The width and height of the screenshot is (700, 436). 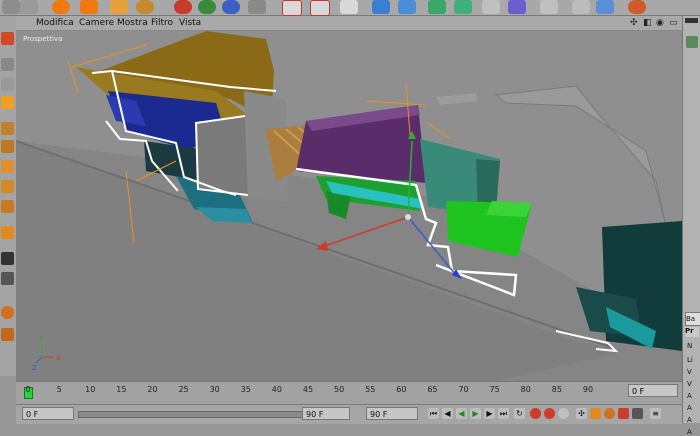 What do you see at coordinates (119, 7) in the screenshot?
I see `scale-icon` at bounding box center [119, 7].